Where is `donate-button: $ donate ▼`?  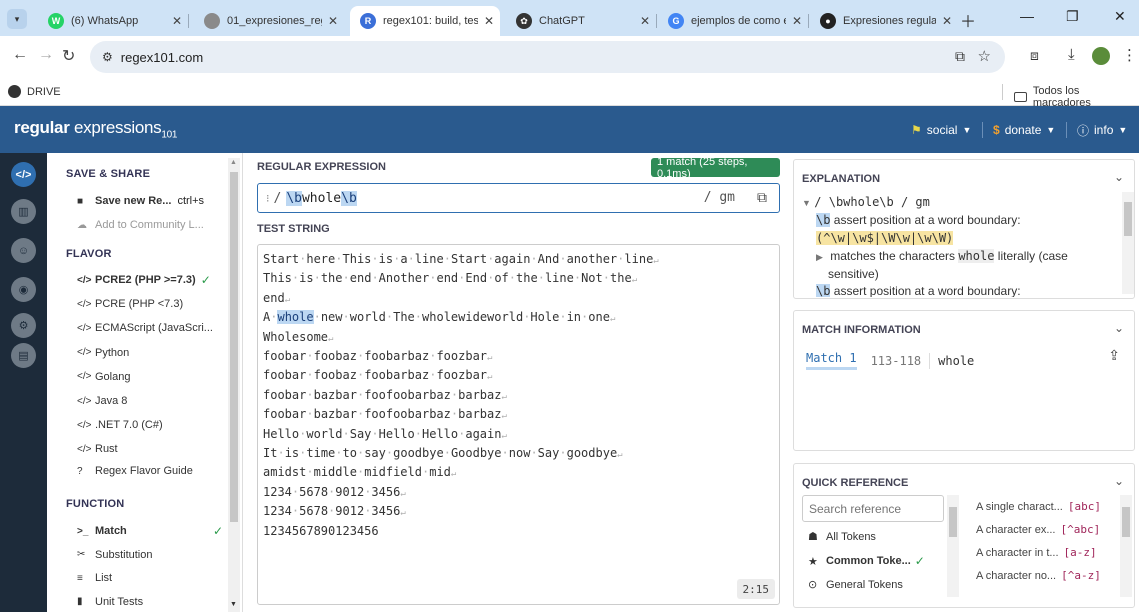 donate-button: $ donate ▼ is located at coordinates (1024, 130).